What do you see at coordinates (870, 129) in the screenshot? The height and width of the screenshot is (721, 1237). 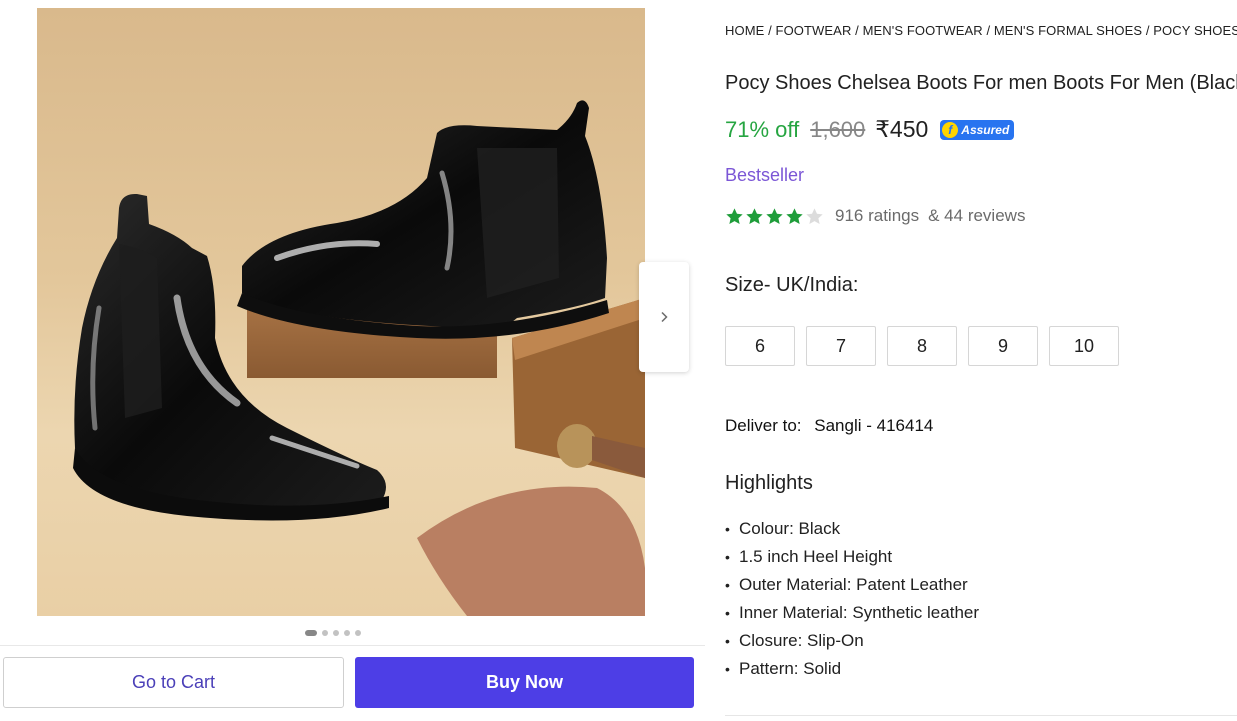 I see `price-row: 71% off 1,600 ₹450 f Assured` at bounding box center [870, 129].